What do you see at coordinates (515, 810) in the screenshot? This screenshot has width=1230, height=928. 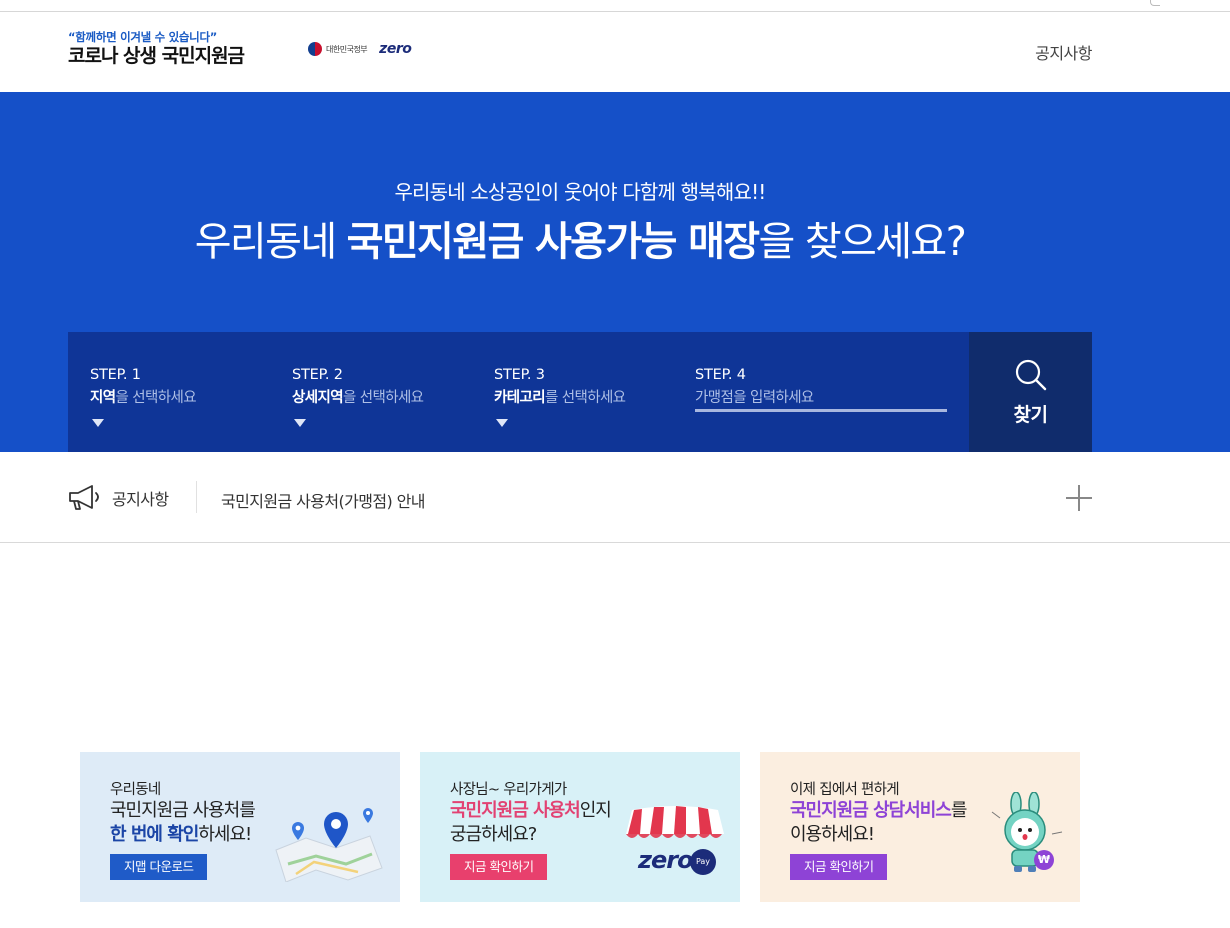 I see `banner-line2-bold: 국민지원금 사용처` at bounding box center [515, 810].